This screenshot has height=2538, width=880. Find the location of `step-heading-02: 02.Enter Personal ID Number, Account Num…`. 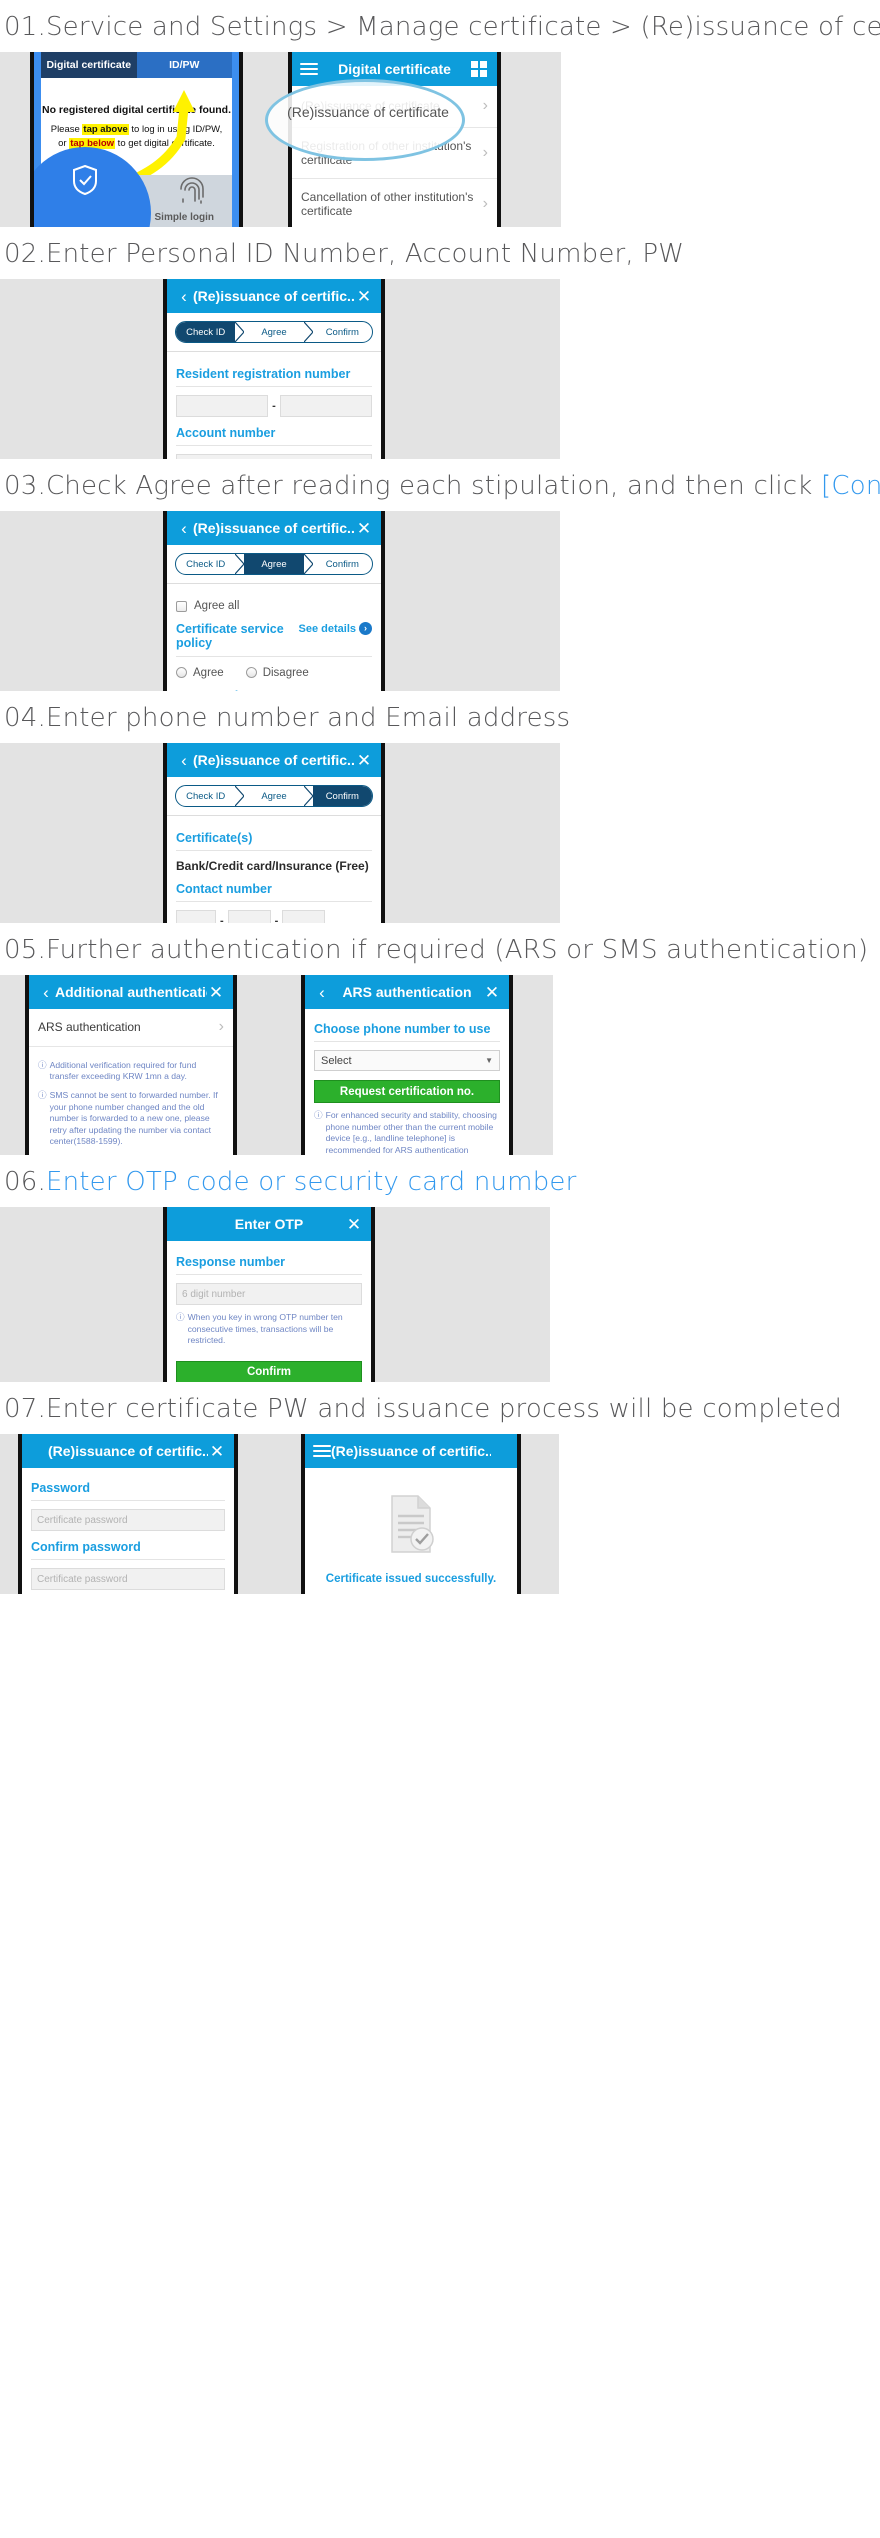

step-heading-02: 02.Enter Personal ID Number, Account Num… is located at coordinates (344, 254).